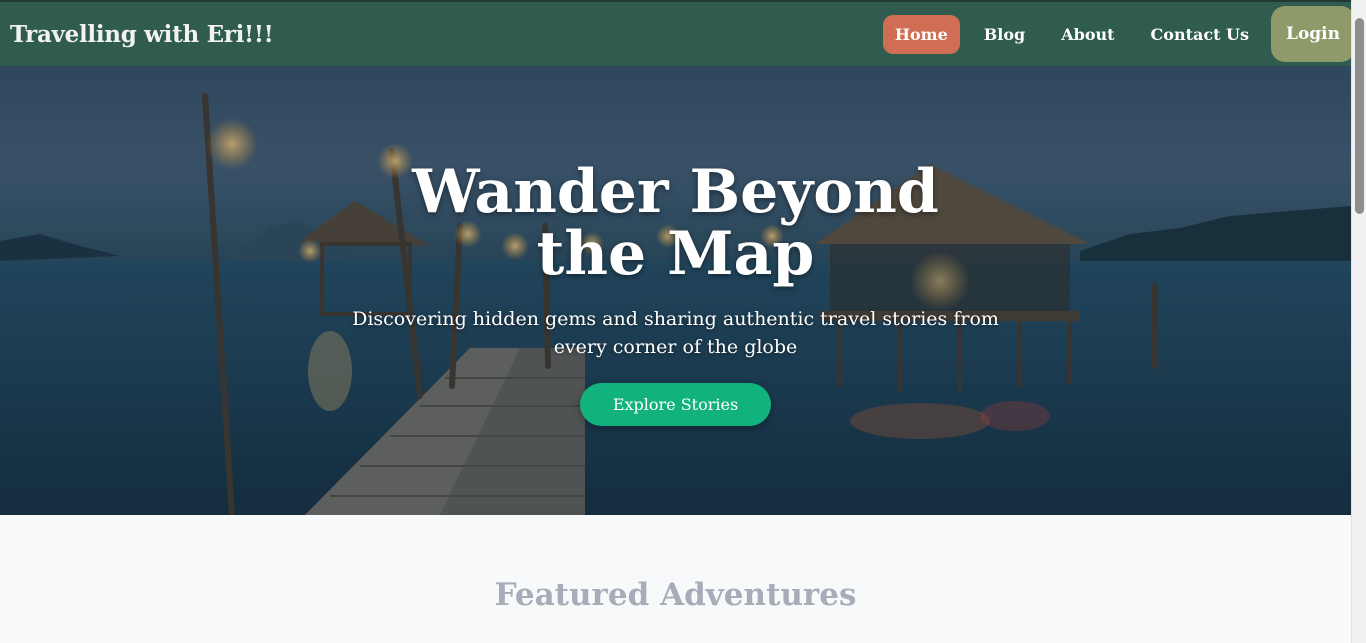 The width and height of the screenshot is (1366, 643). Describe the element at coordinates (1313, 34) in the screenshot. I see `login-button: Login` at that location.